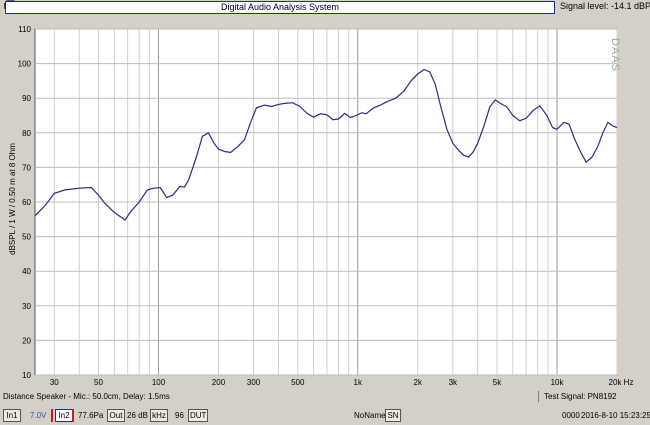  What do you see at coordinates (26, 133) in the screenshot?
I see `y-tick-label: 80` at bounding box center [26, 133].